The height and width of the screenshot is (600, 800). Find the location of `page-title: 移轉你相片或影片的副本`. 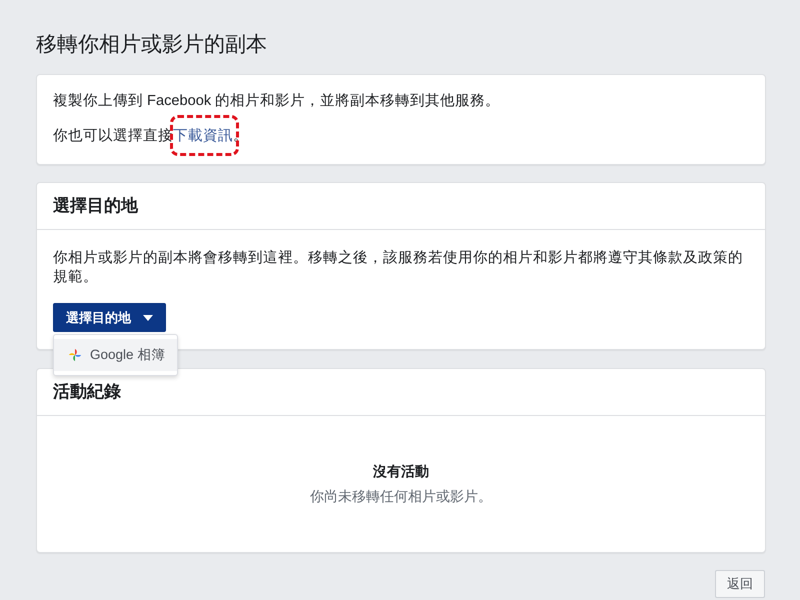

page-title: 移轉你相片或影片的副本 is located at coordinates (152, 45).